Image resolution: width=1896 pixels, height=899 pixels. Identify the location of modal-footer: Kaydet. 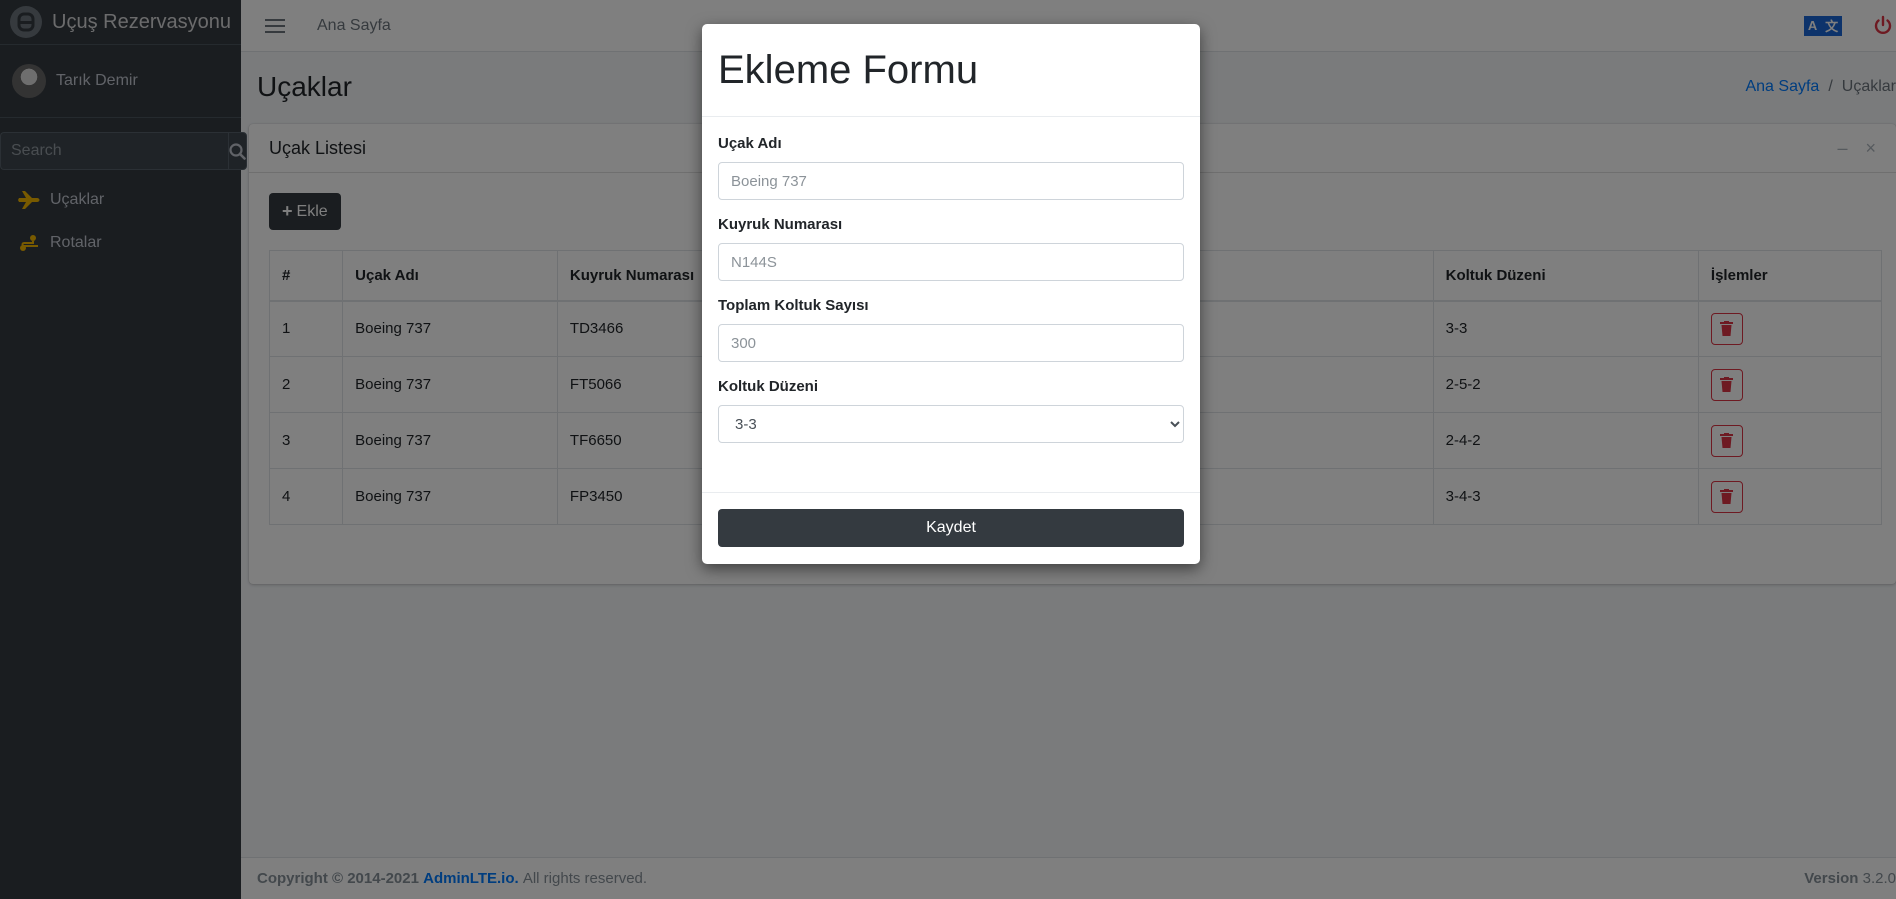
(951, 527).